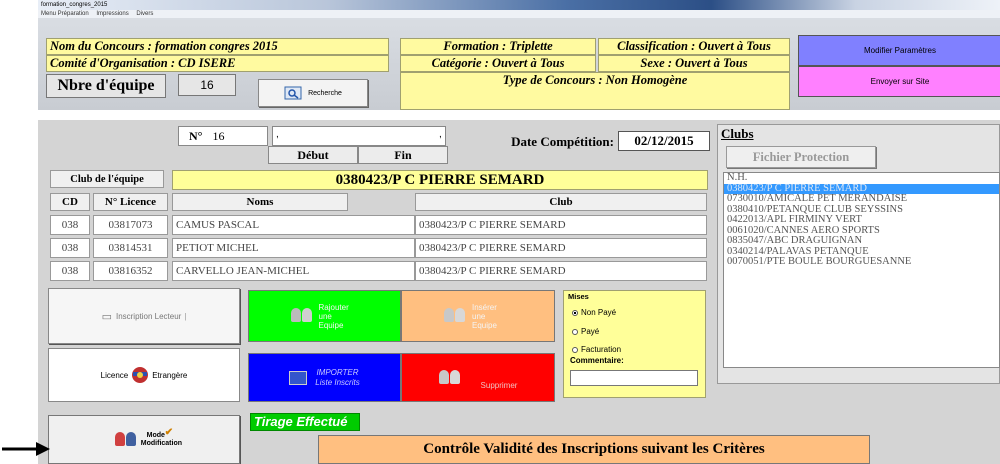 This screenshot has width=1000, height=464. I want to click on mode-modification-button: Mode Modification ✔, so click(144, 439).